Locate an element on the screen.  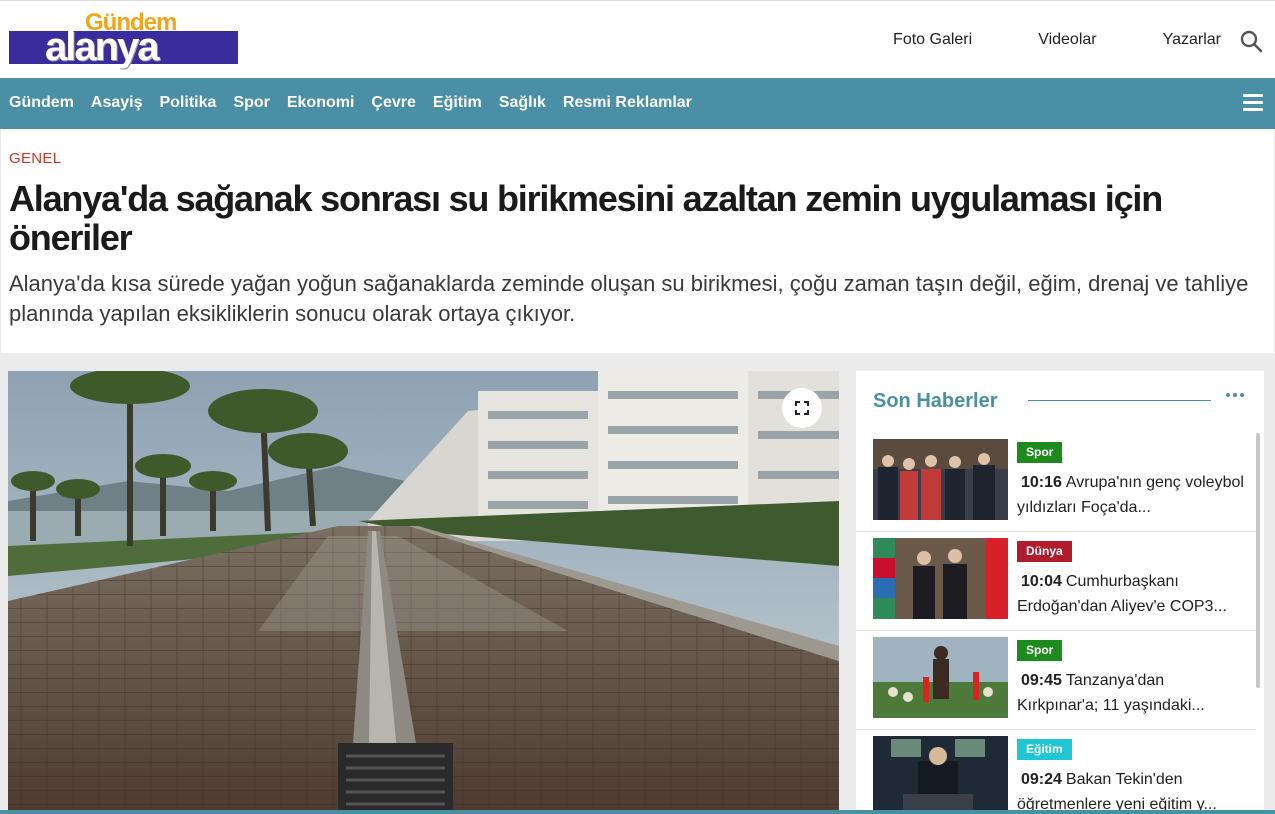
fullscreen-button is located at coordinates (802, 408).